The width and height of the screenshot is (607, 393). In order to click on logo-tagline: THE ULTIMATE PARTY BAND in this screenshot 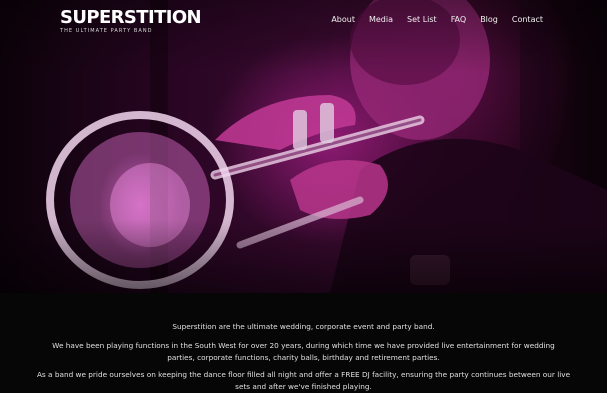, I will do `click(106, 31)`.